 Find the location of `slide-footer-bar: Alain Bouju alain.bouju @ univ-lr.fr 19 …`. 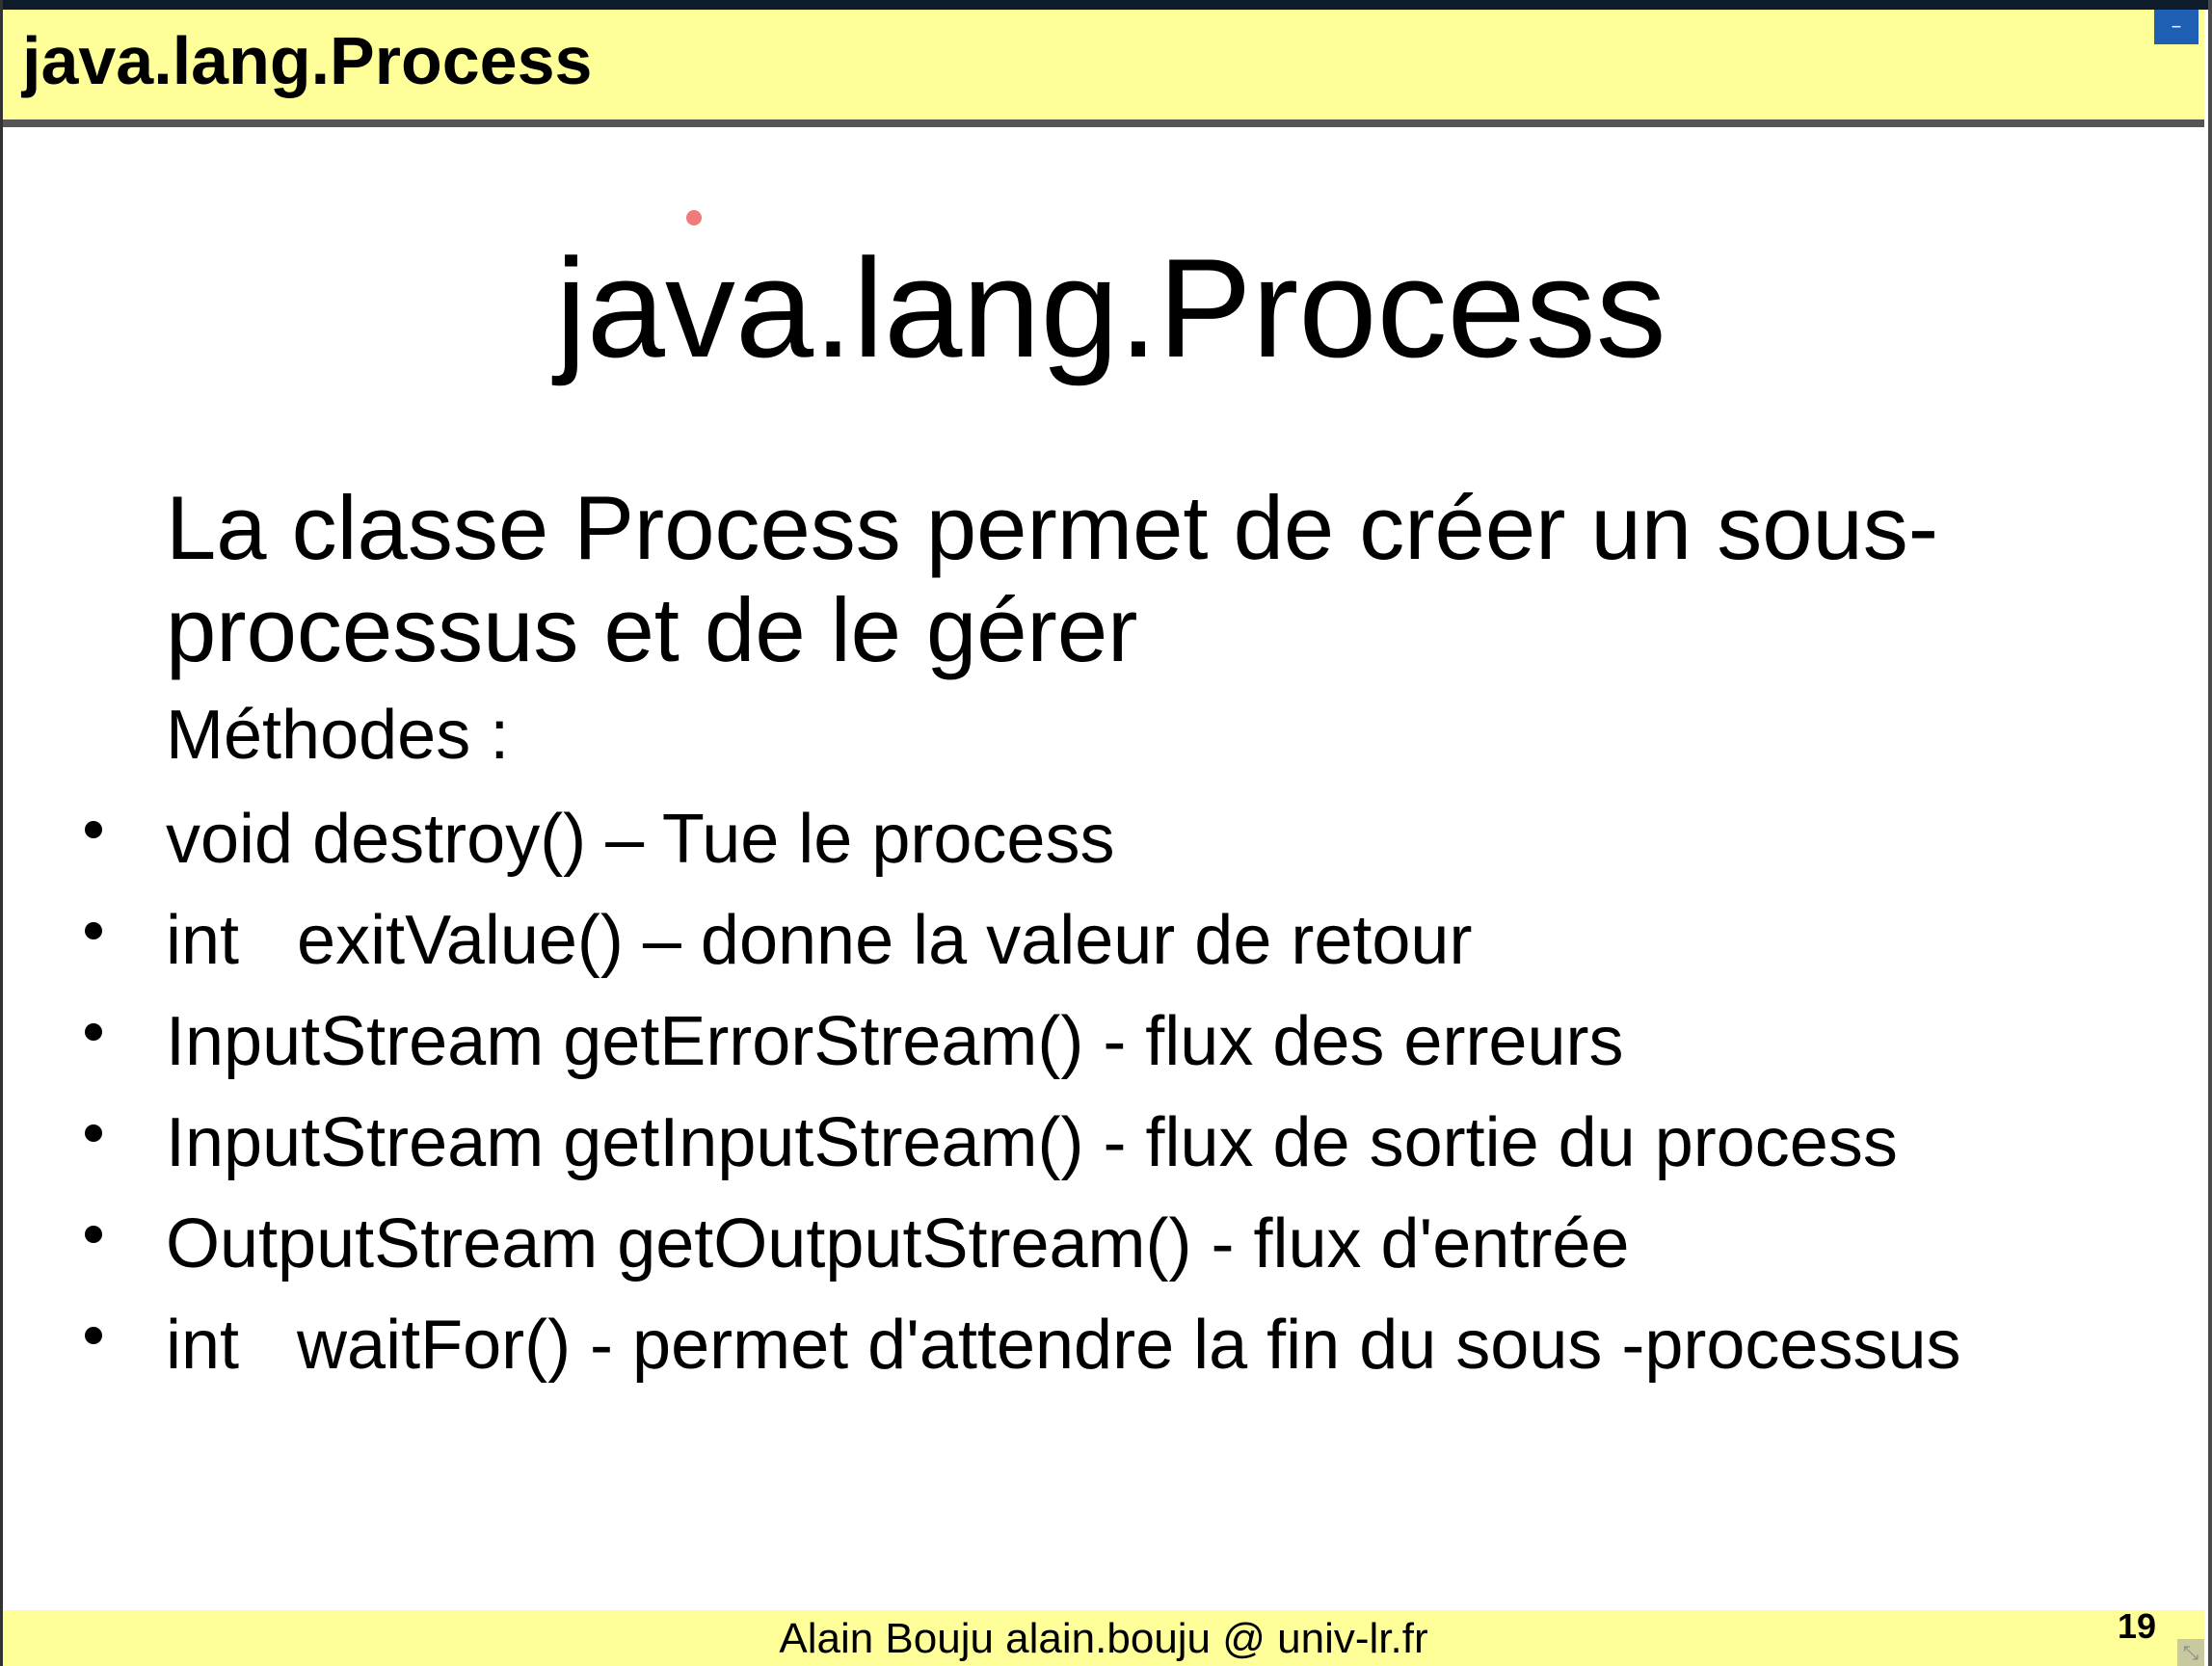

slide-footer-bar: Alain Bouju alain.bouju @ univ-lr.fr 19 … is located at coordinates (1103, 1636).